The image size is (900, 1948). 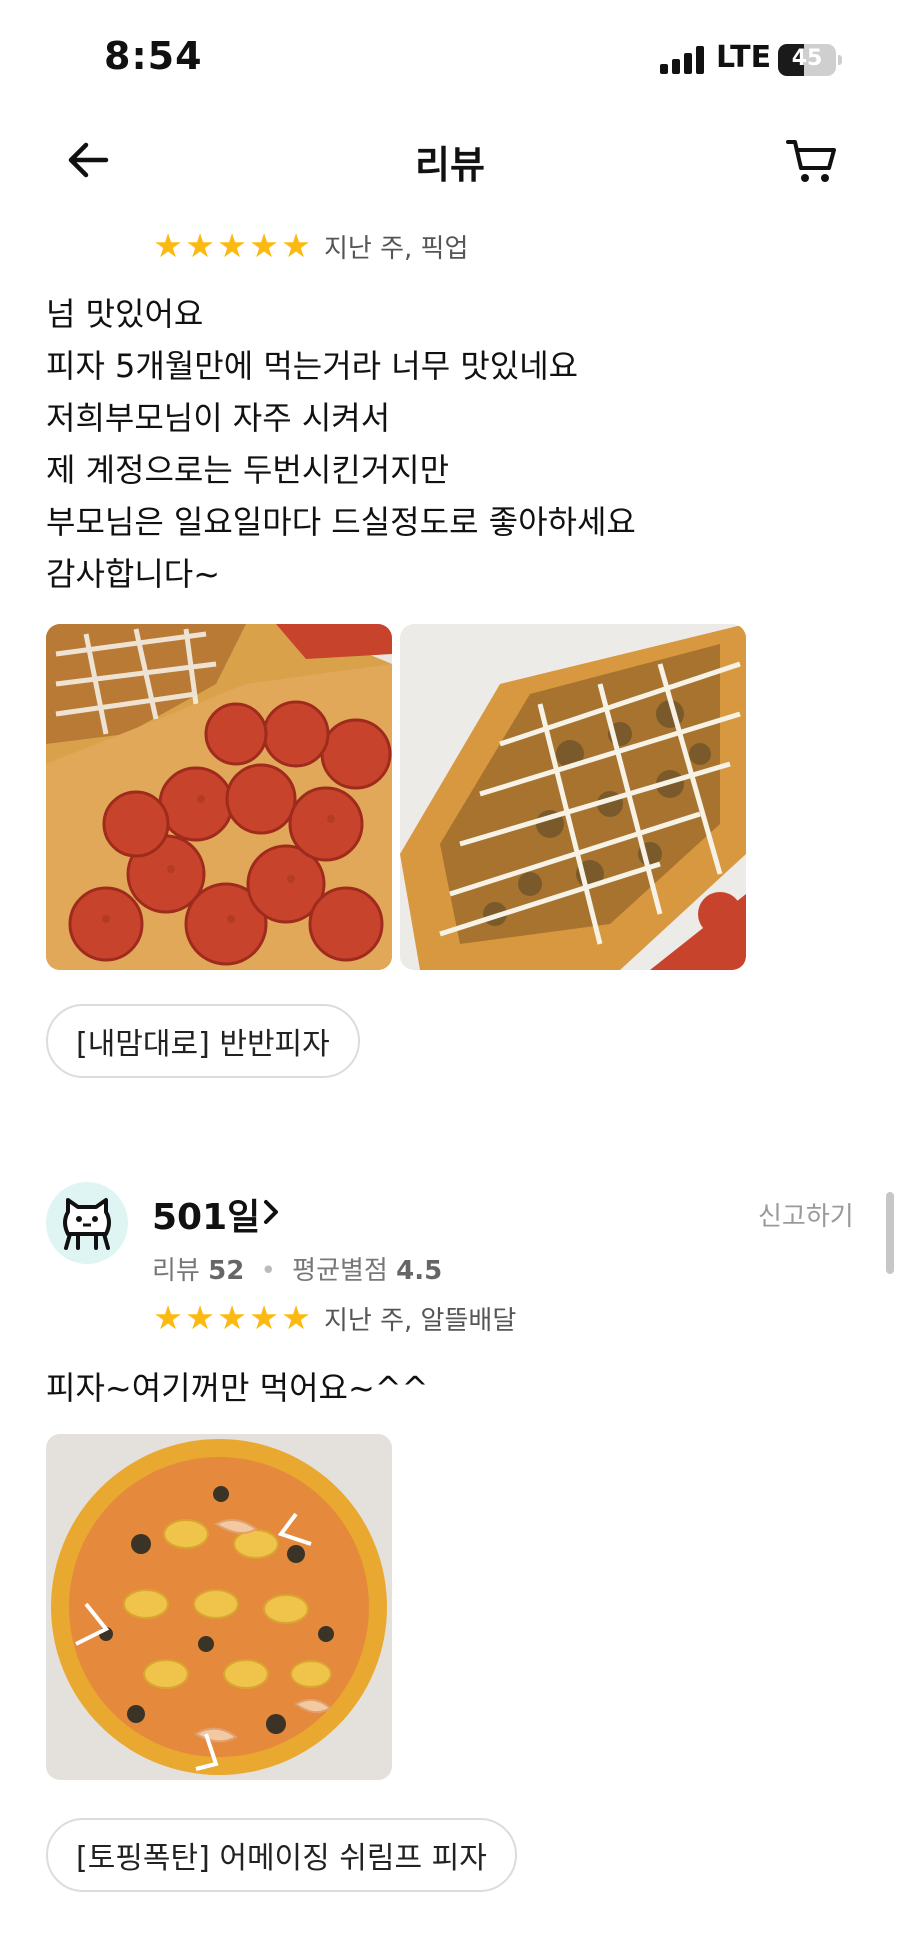 I want to click on review-count: 52, so click(x=226, y=1271).